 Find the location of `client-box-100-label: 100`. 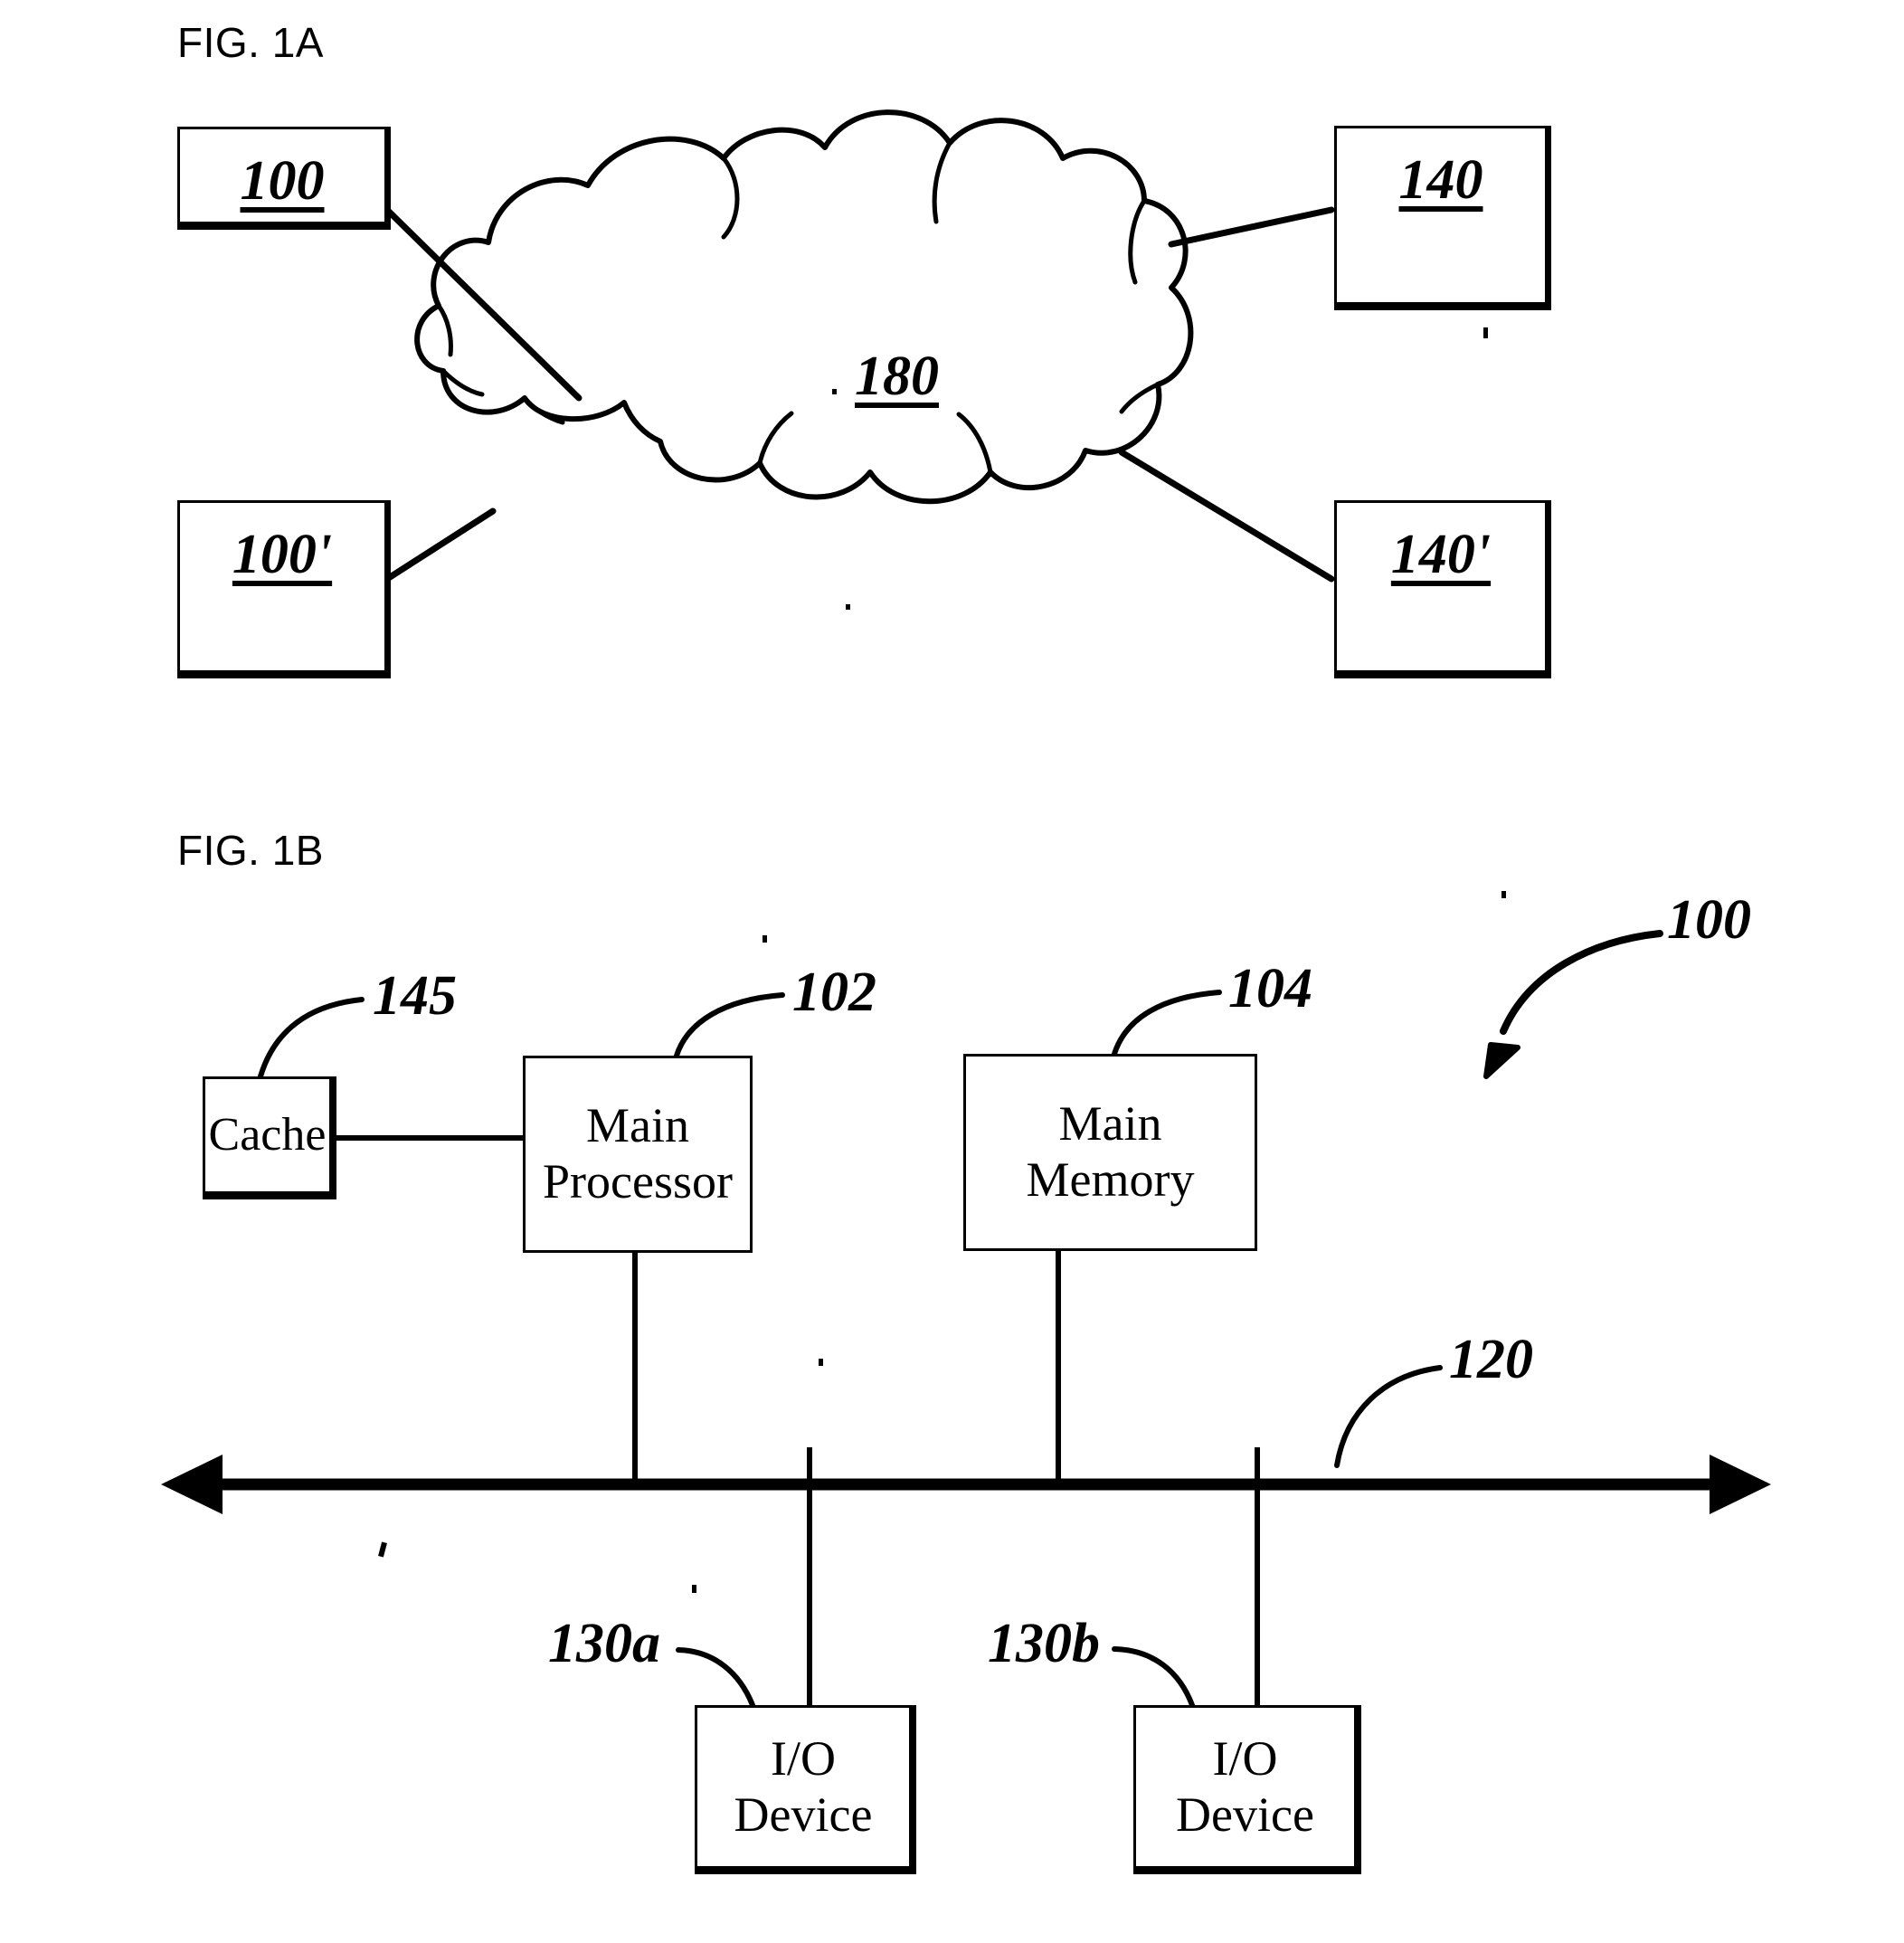

client-box-100-label: 100 is located at coordinates (282, 181).